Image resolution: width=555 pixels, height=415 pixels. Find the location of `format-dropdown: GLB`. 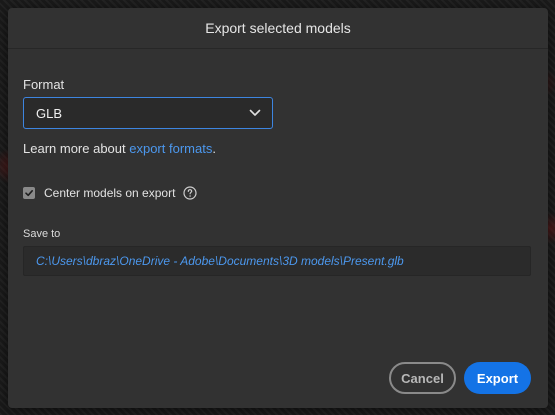

format-dropdown: GLB is located at coordinates (148, 113).